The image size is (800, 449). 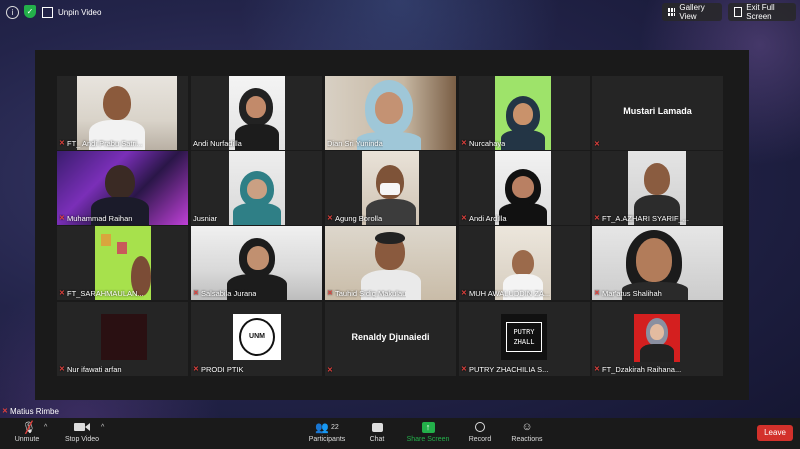 I want to click on participant-tile: ✕ Andi Ardilla, so click(x=524, y=188).